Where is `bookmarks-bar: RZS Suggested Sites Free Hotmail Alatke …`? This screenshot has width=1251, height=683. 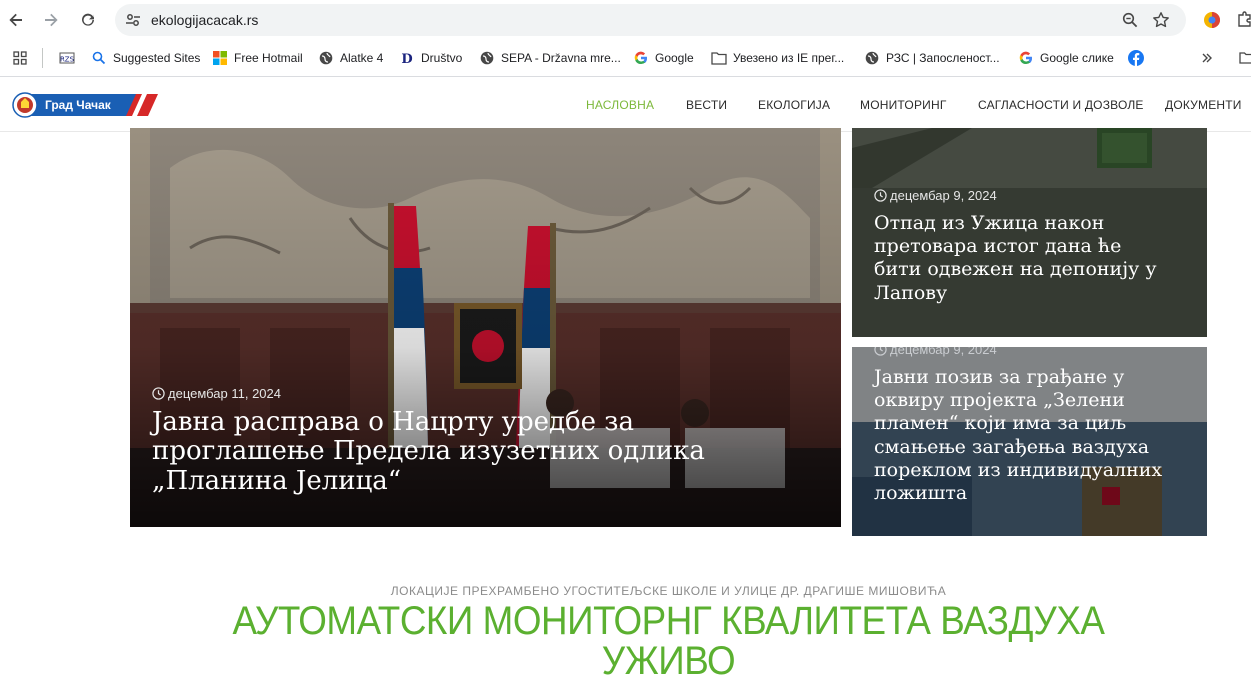
bookmarks-bar: RZS Suggested Sites Free Hotmail Alatke … is located at coordinates (625, 58).